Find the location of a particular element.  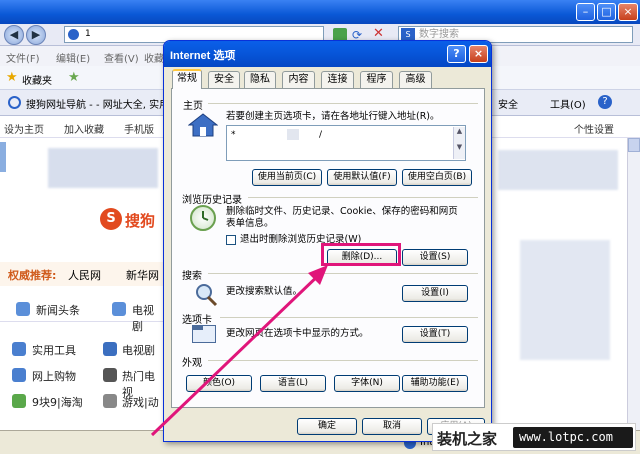

use-current-button: 使用当前页(C) is located at coordinates (287, 177).